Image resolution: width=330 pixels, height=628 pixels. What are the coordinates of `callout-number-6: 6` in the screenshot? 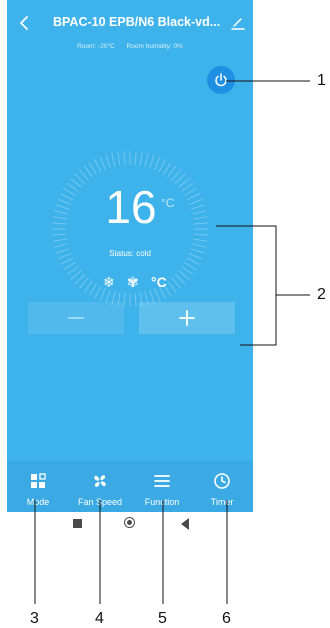 It's located at (226, 618).